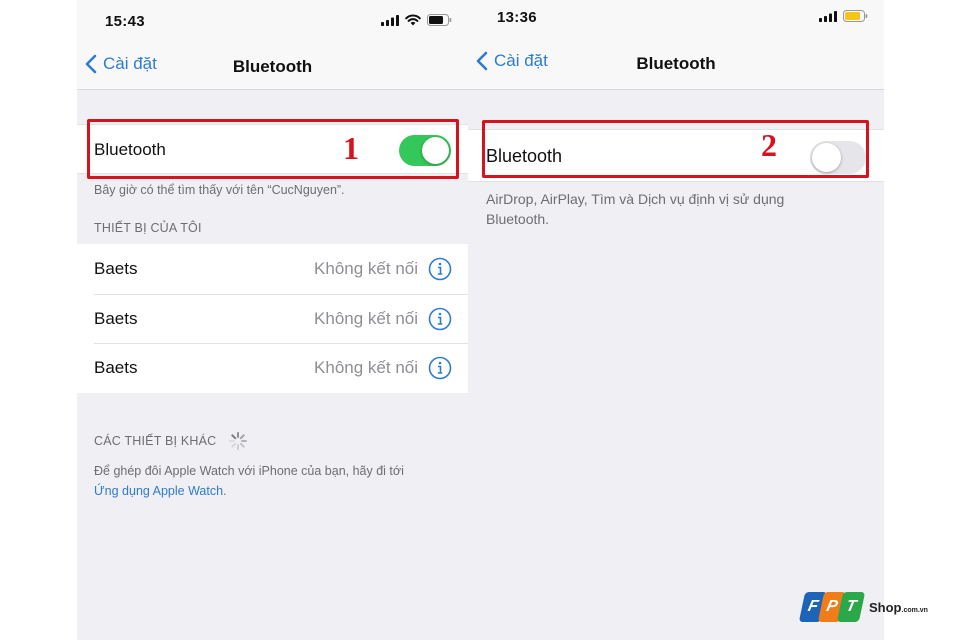  Describe the element at coordinates (885, 607) in the screenshot. I see `logo-brand-text: Shop` at that location.